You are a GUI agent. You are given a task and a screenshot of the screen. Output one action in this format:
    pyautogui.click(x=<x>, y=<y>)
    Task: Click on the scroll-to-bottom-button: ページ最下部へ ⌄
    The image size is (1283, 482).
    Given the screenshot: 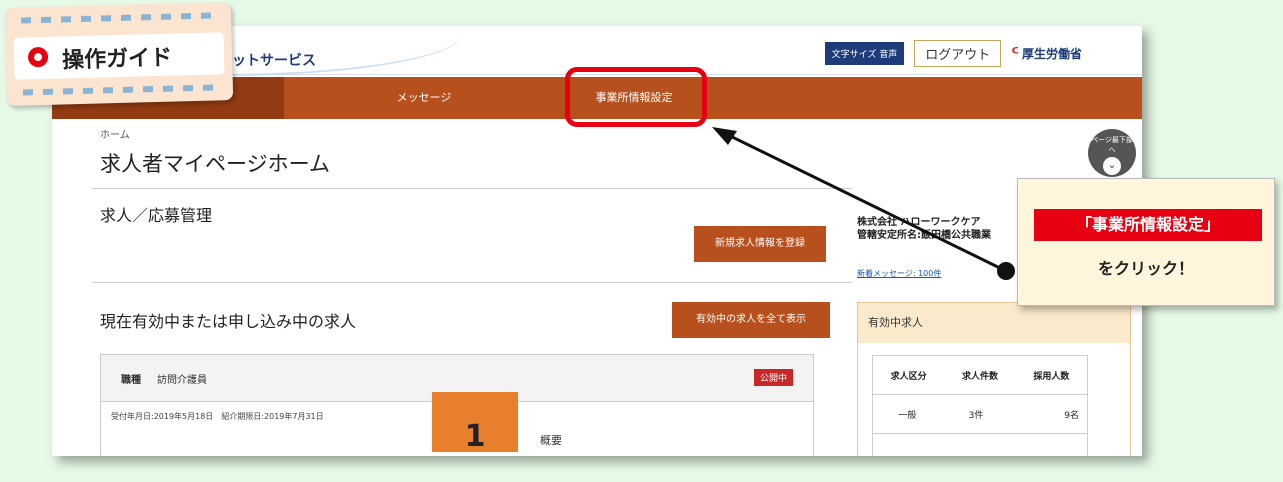 What is the action you would take?
    pyautogui.click(x=1112, y=153)
    